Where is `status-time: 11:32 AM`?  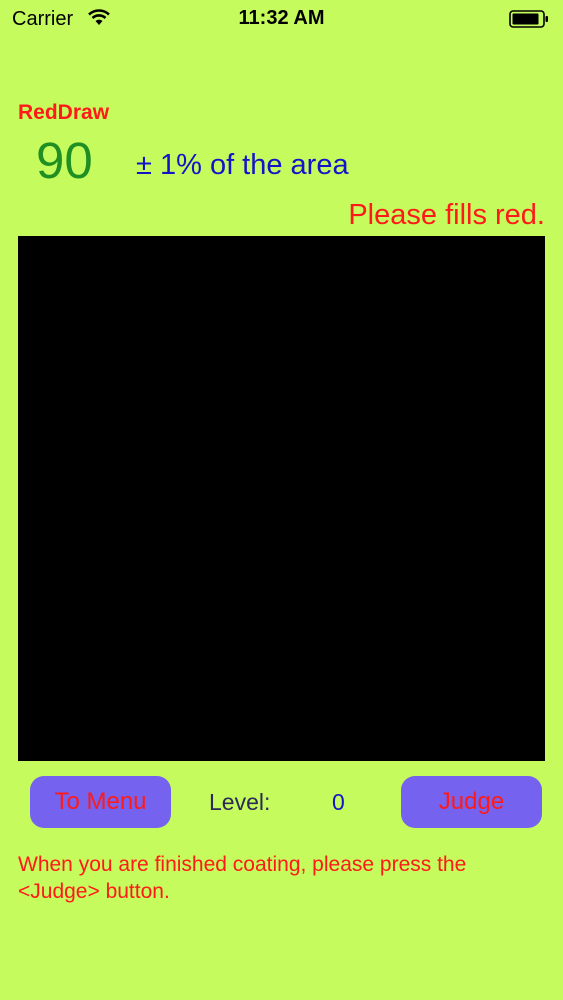 status-time: 11:32 AM is located at coordinates (281, 18).